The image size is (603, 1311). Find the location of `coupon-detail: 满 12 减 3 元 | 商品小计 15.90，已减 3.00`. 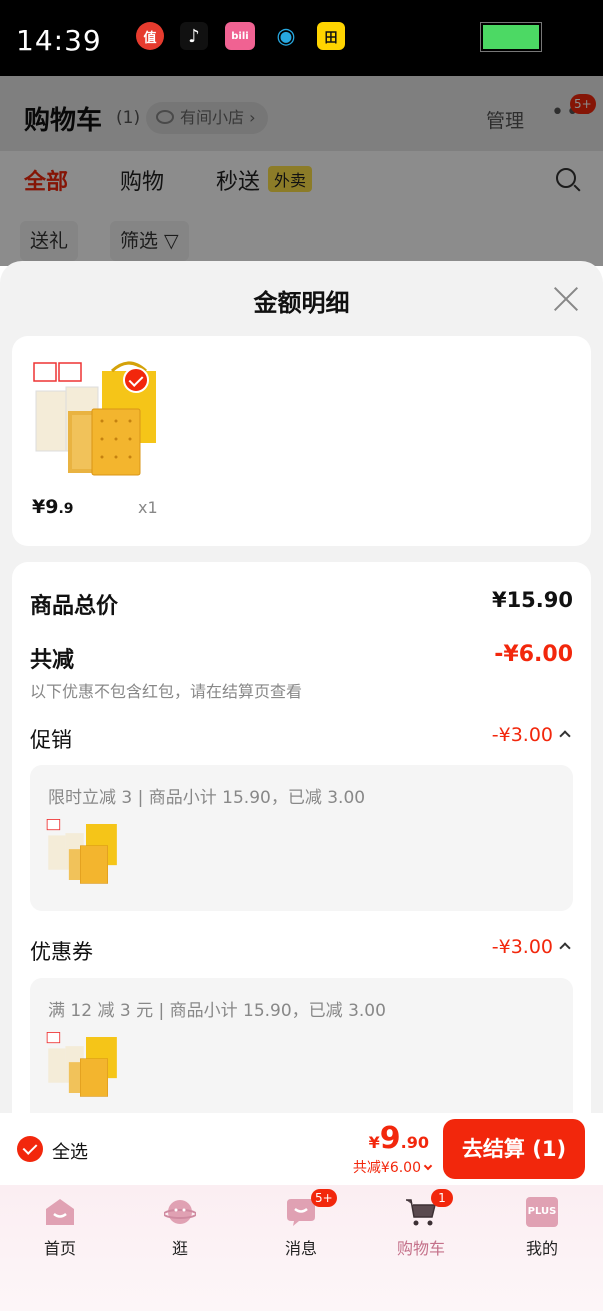

coupon-detail: 满 12 减 3 元 | 商品小计 15.90，已减 3.00 is located at coordinates (217, 1011).